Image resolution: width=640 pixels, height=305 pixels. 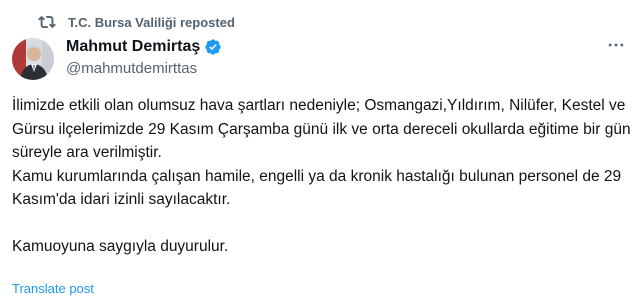 I want to click on more-options-icon, so click(x=616, y=47).